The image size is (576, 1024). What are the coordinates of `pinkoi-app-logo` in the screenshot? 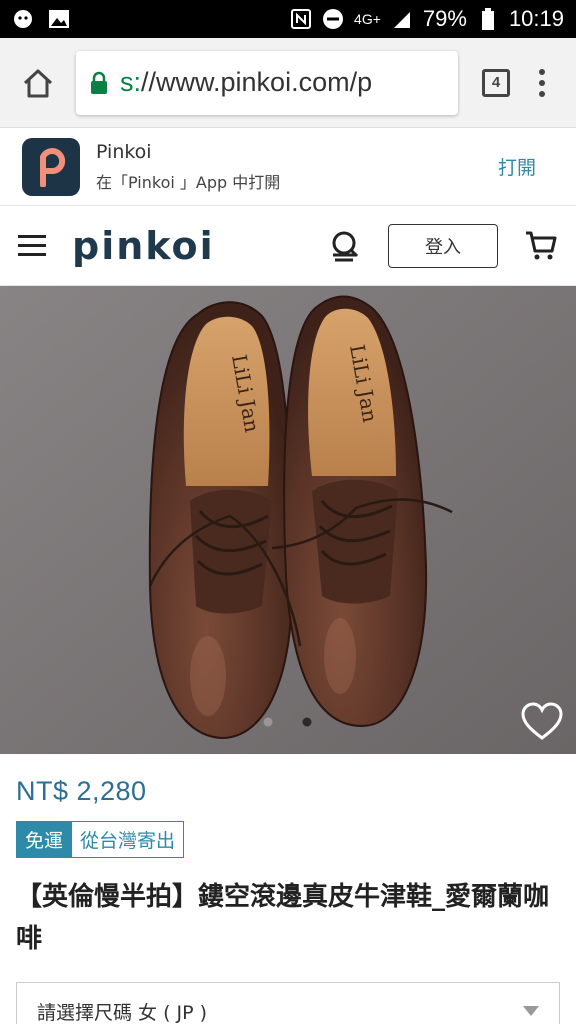 It's located at (51, 166).